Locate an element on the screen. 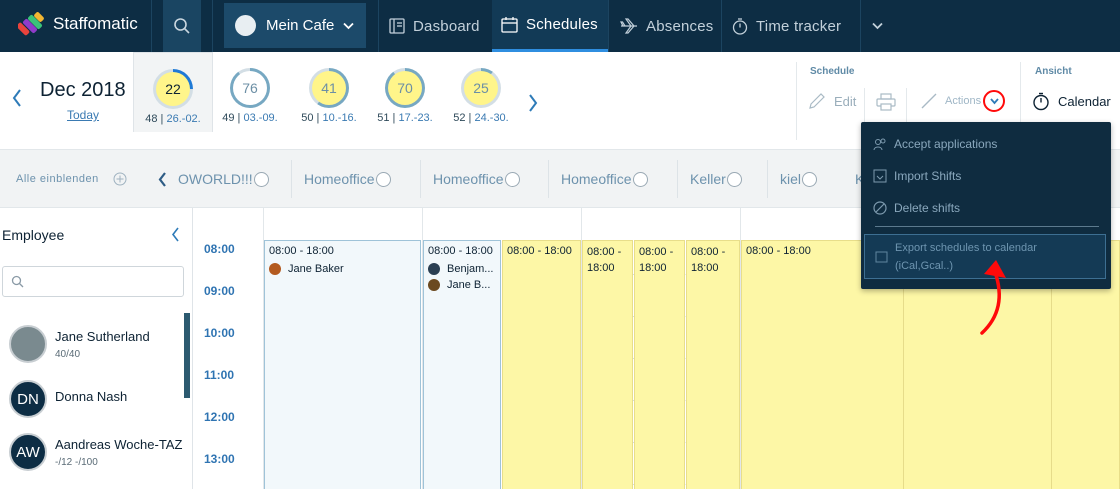 This screenshot has width=1120, height=489. calendar-view-button: Calendar is located at coordinates (1071, 101).